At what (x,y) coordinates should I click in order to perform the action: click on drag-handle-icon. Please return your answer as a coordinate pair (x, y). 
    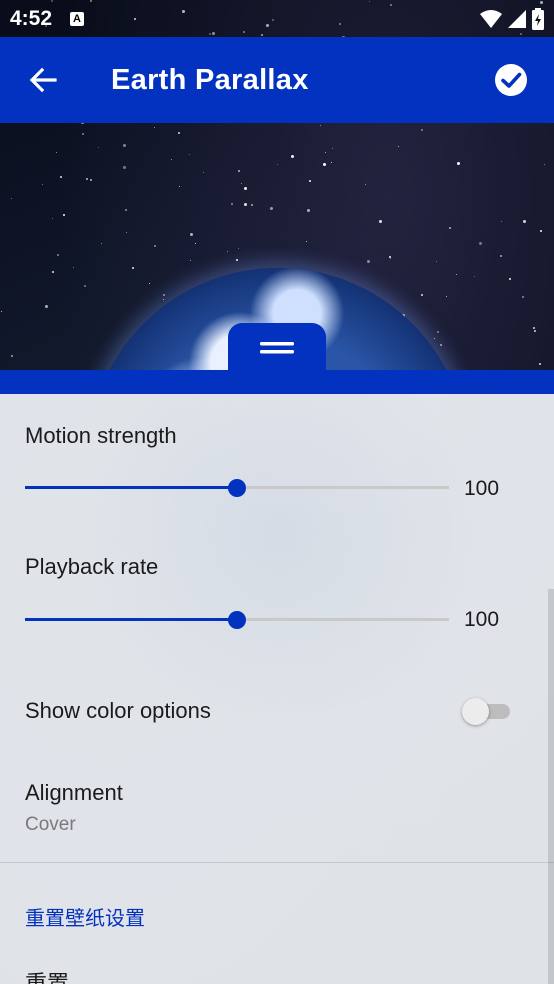
    Looking at the image, I should click on (277, 348).